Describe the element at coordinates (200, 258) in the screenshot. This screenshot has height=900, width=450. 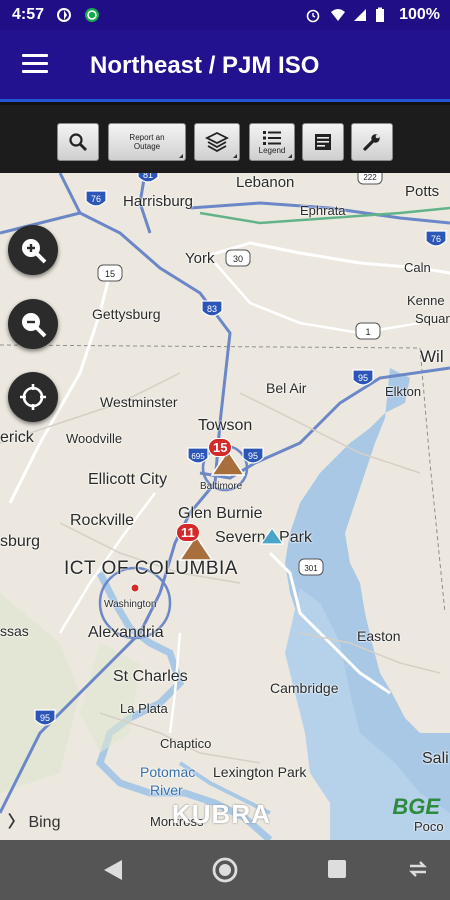
I see `place-york: York` at that location.